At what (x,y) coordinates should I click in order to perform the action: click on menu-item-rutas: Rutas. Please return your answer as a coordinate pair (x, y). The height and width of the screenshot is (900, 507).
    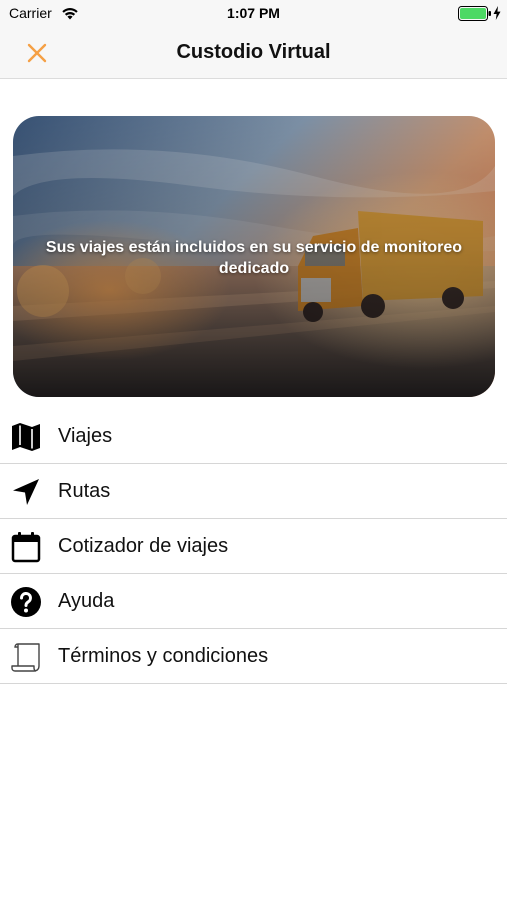
    Looking at the image, I should click on (253, 491).